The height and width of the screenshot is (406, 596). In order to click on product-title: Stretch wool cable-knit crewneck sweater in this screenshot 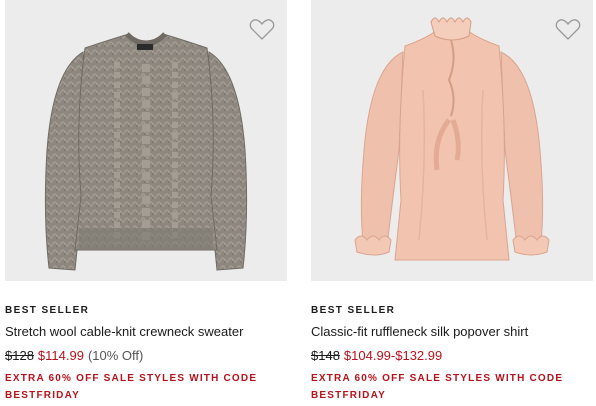, I will do `click(124, 331)`.